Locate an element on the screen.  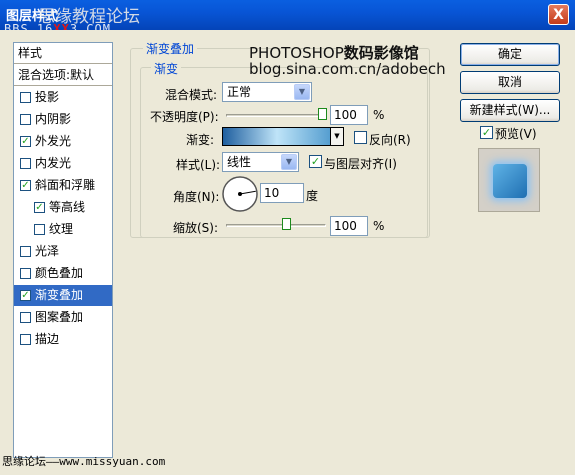
angle-unit: 度 is located at coordinates (312, 196).